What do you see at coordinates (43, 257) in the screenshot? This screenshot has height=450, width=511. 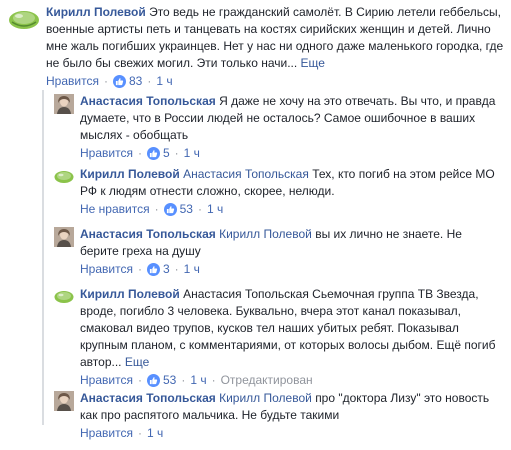 I see `reply-thread-line` at bounding box center [43, 257].